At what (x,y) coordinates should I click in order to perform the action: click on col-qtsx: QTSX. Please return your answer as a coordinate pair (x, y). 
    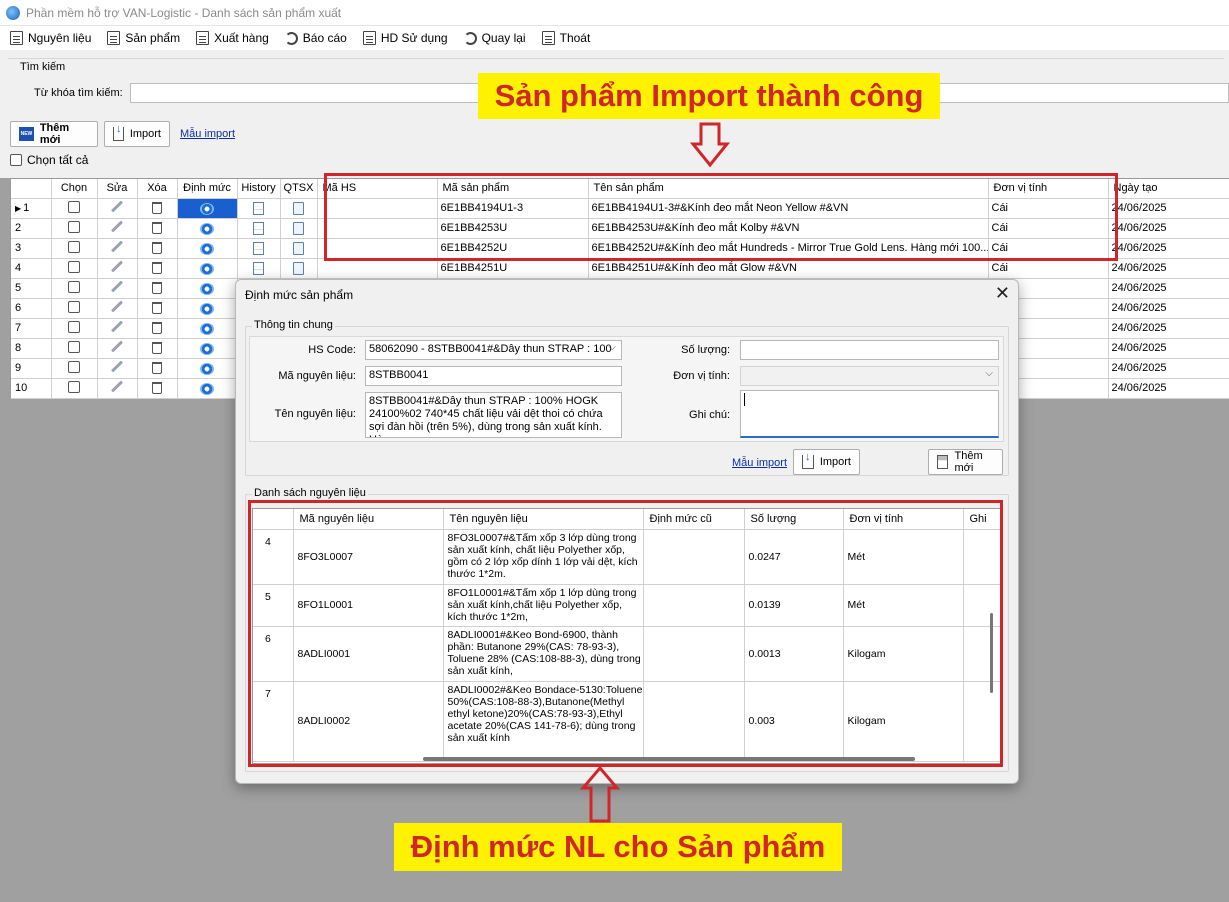
    Looking at the image, I should click on (299, 189).